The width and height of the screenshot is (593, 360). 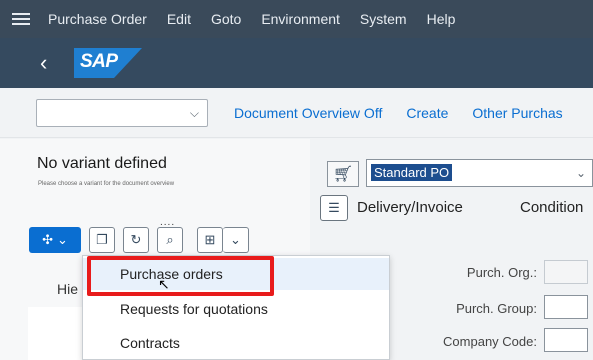 What do you see at coordinates (300, 19) in the screenshot?
I see `menu-environment: Environment` at bounding box center [300, 19].